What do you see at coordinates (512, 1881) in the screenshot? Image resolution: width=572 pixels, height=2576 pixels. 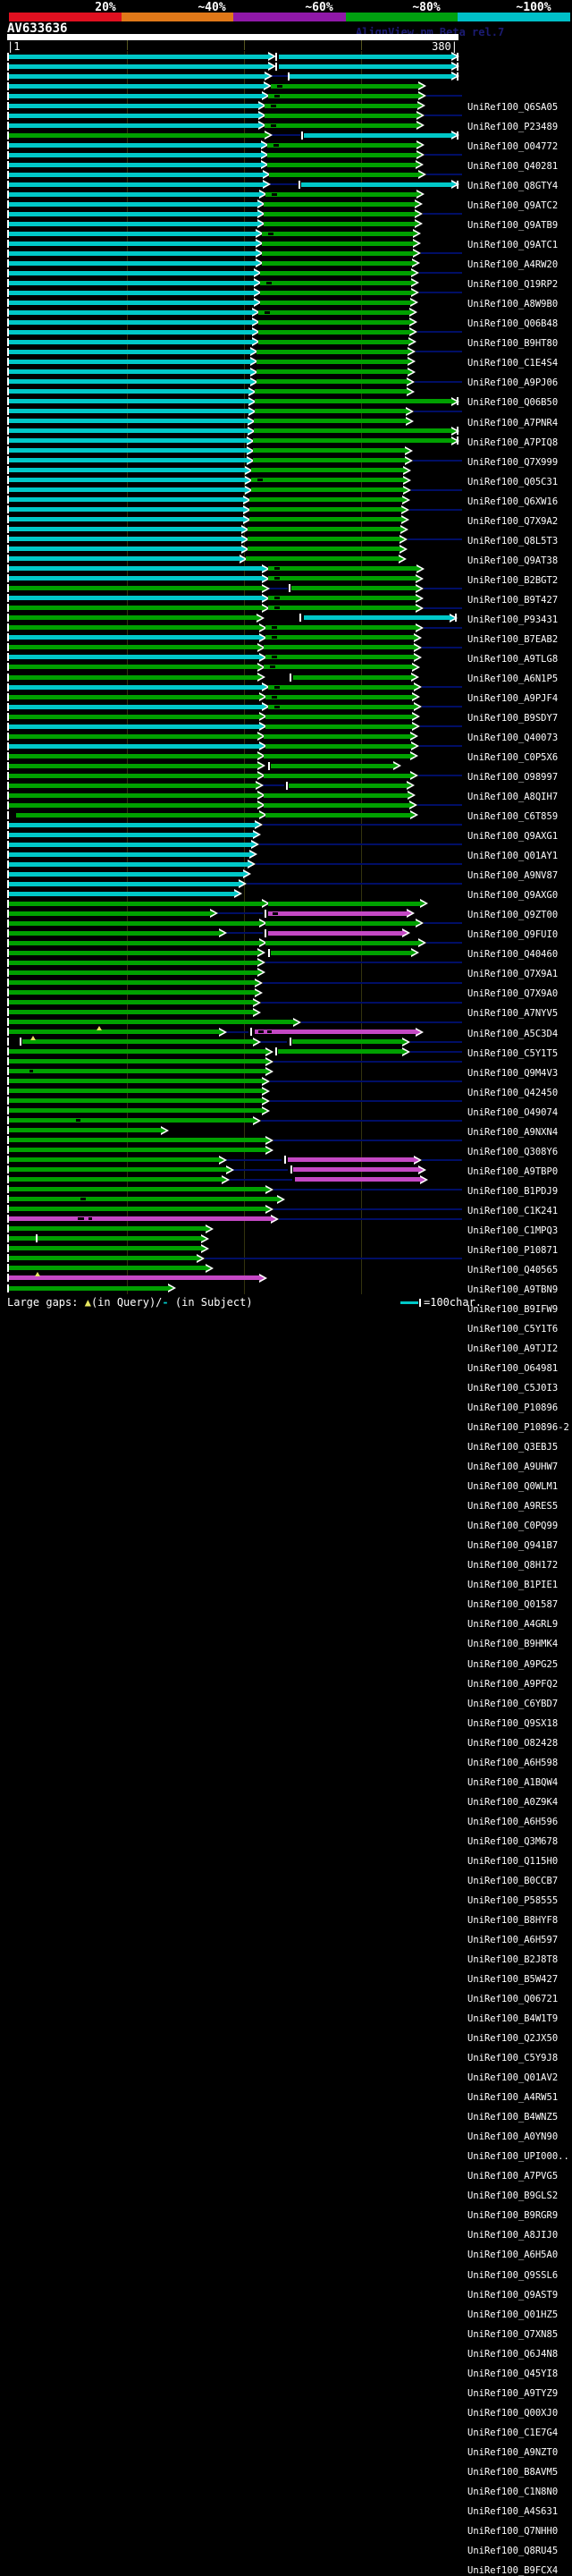 I see `hit-label: UniRef100_B0CCB7` at bounding box center [512, 1881].